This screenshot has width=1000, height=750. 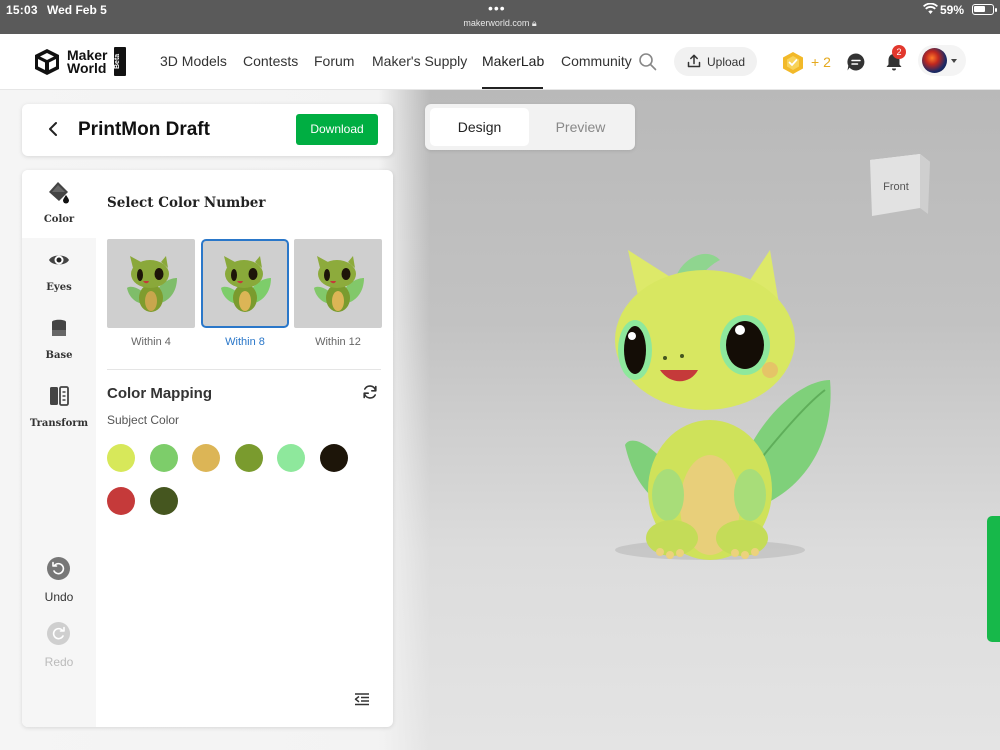 What do you see at coordinates (580, 127) in the screenshot?
I see `tab-preview: Preview` at bounding box center [580, 127].